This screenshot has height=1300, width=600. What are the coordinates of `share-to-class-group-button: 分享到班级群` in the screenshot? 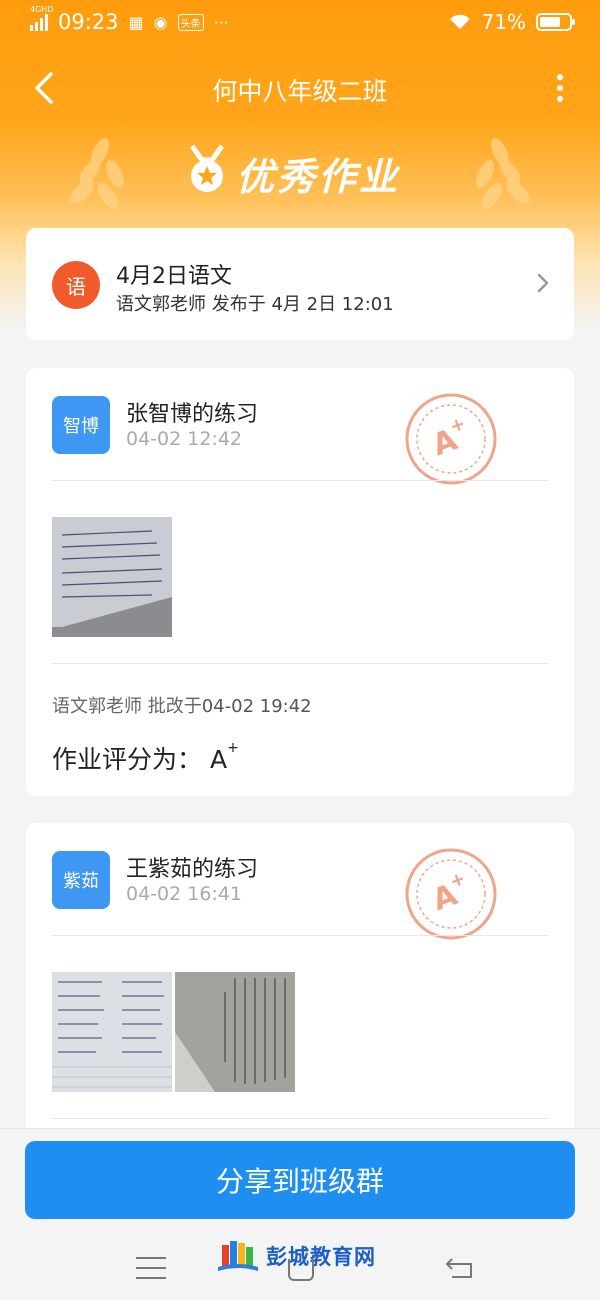 It's located at (300, 1180).